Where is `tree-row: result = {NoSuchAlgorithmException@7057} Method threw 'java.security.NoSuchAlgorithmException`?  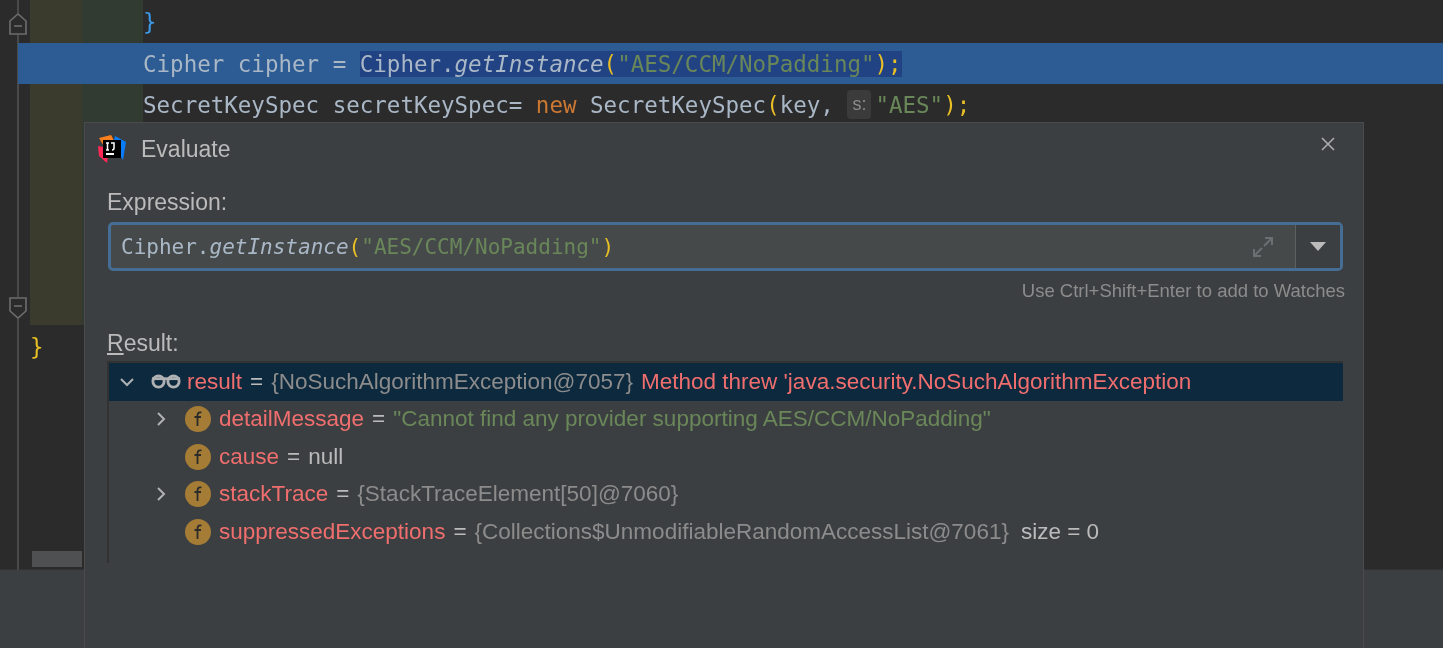
tree-row: result = {NoSuchAlgorithmException@7057} Method threw 'java.security.NoSuchAlgorithmException is located at coordinates (726, 382).